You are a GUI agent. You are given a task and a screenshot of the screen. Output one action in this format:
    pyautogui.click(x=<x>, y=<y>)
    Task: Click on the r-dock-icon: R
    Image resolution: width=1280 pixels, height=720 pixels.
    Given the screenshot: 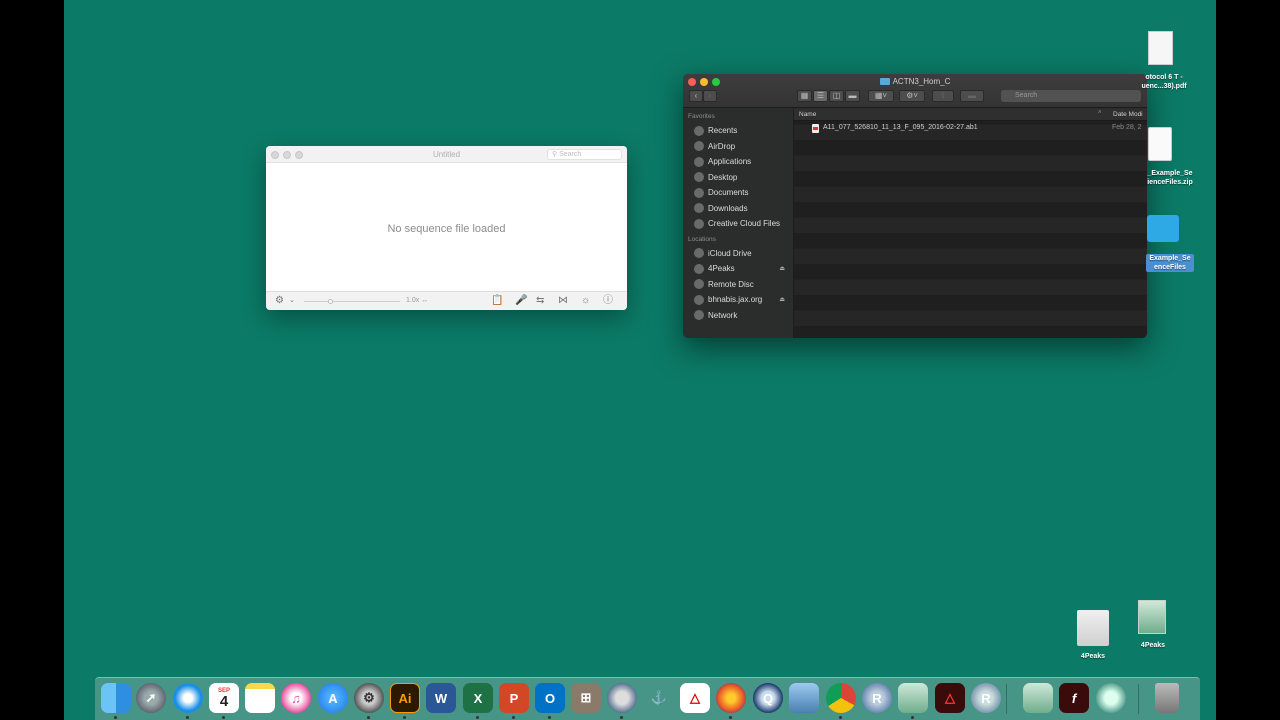 What is the action you would take?
    pyautogui.click(x=877, y=698)
    